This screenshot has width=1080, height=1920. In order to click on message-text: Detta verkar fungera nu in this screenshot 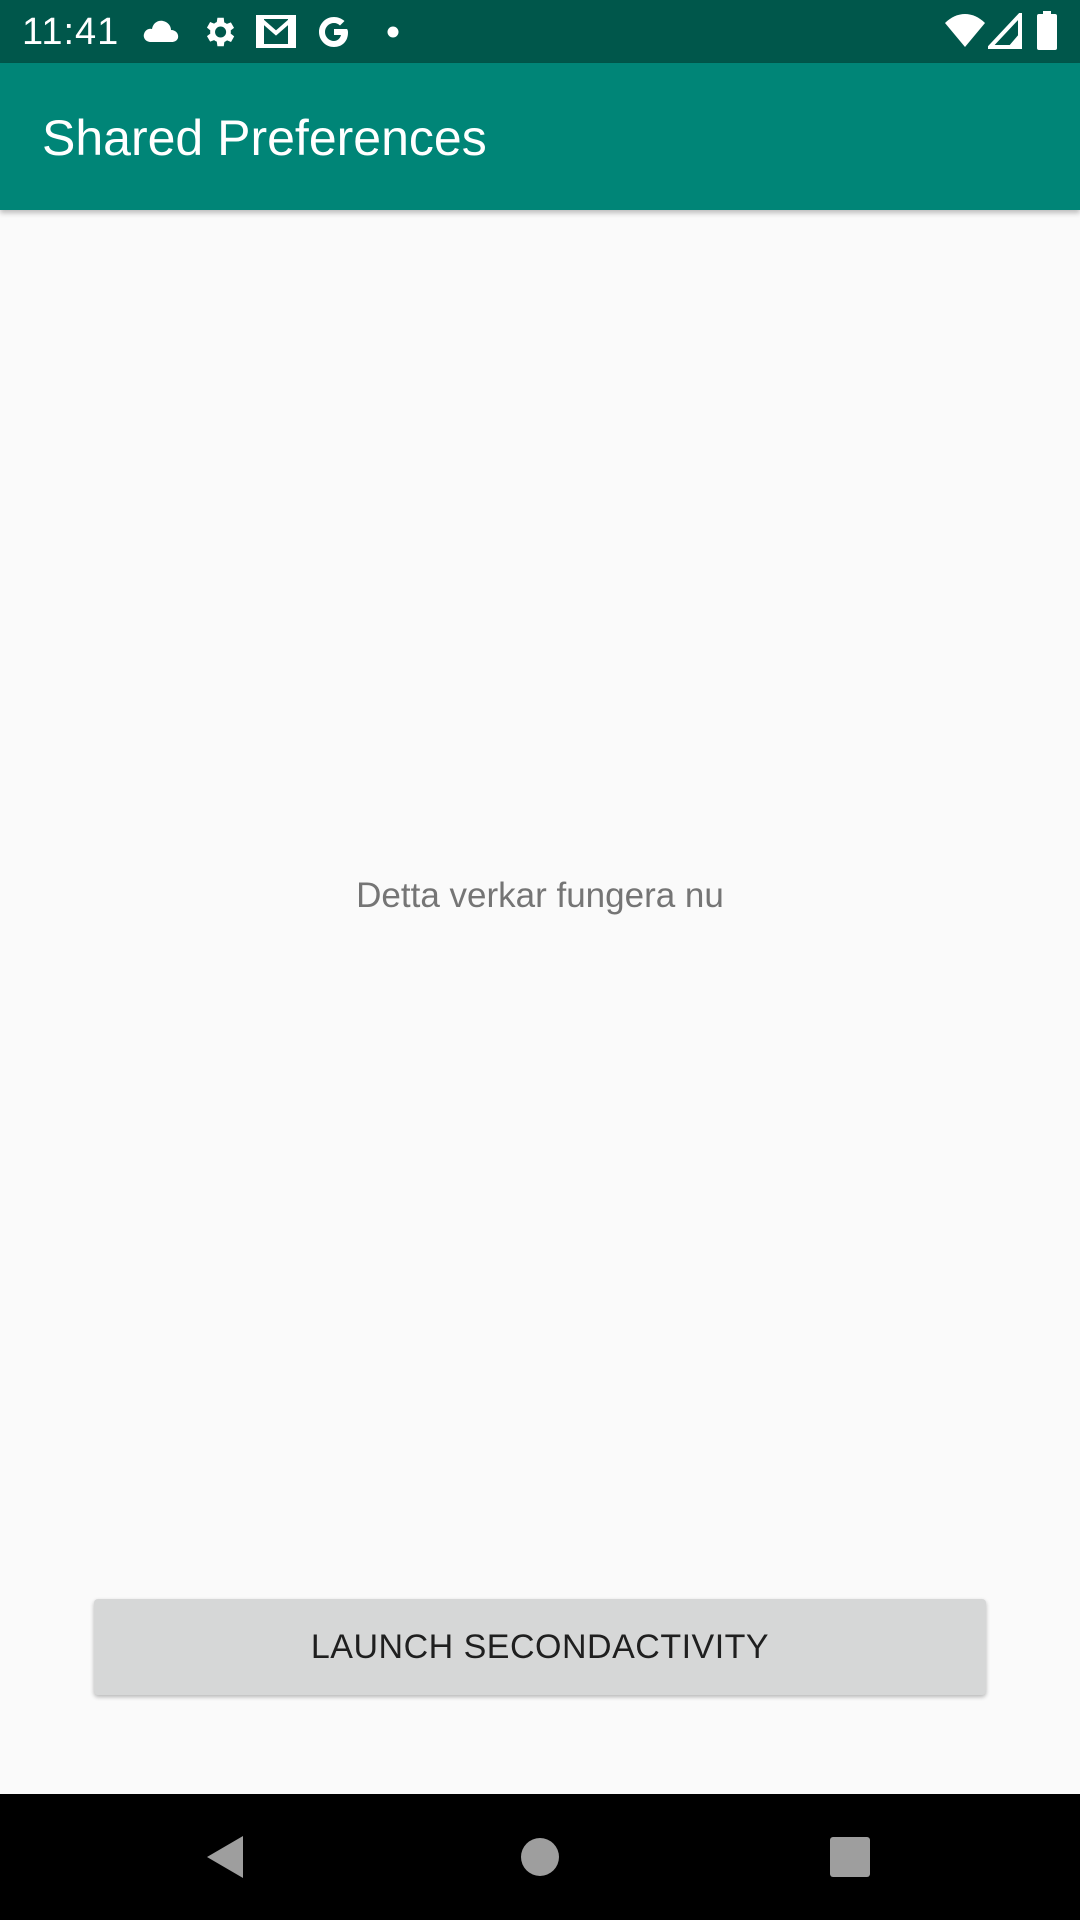, I will do `click(540, 895)`.